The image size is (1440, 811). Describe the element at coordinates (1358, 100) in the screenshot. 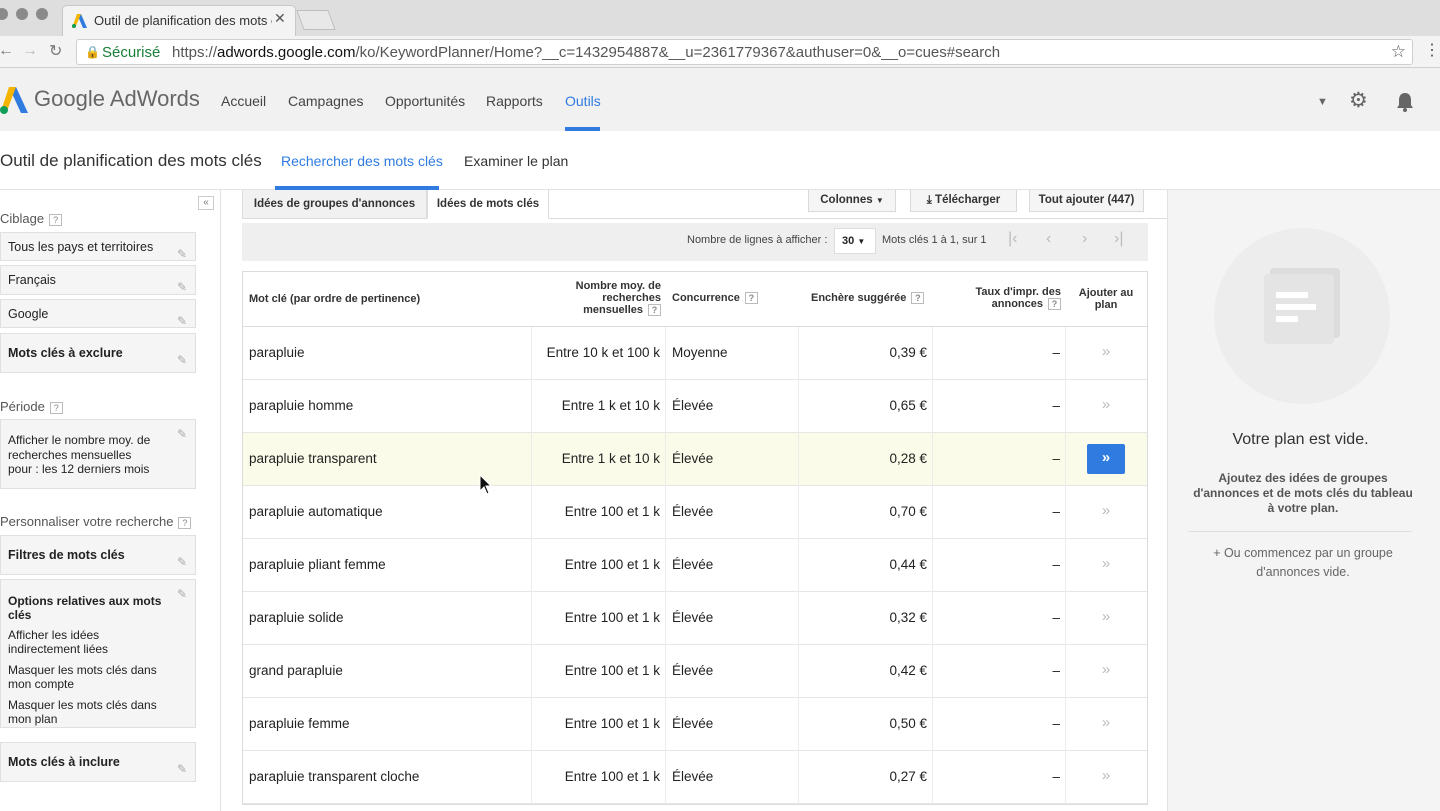

I see `gear-icon: ⚙` at that location.